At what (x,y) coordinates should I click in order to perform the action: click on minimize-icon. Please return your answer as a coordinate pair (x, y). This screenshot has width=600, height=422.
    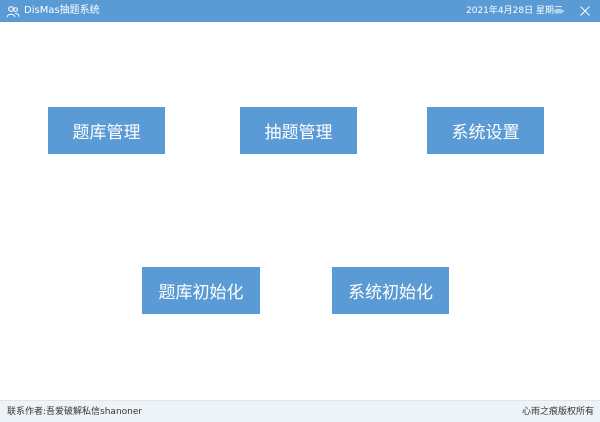
    Looking at the image, I should click on (559, 11).